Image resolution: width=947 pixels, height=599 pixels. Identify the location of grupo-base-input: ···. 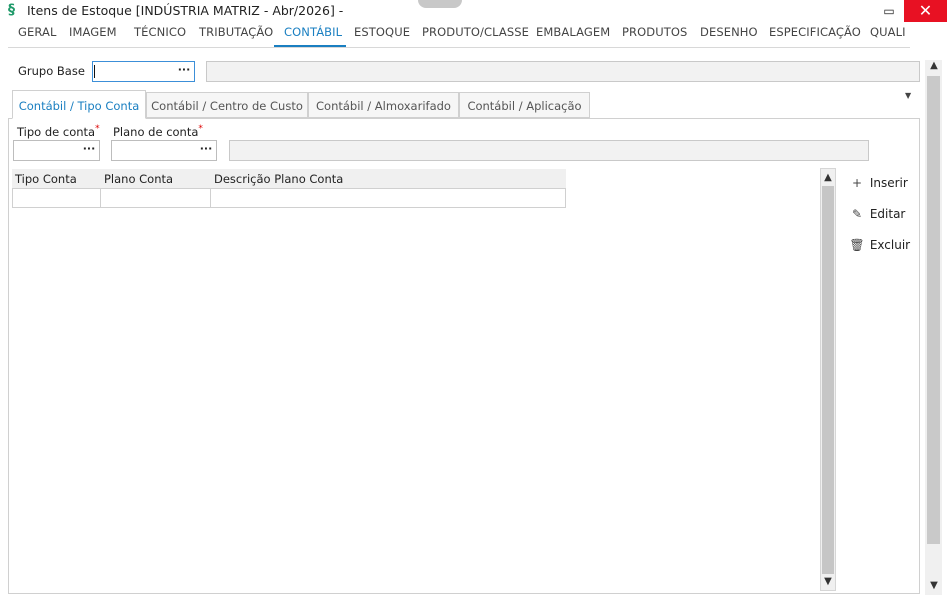
(143, 71).